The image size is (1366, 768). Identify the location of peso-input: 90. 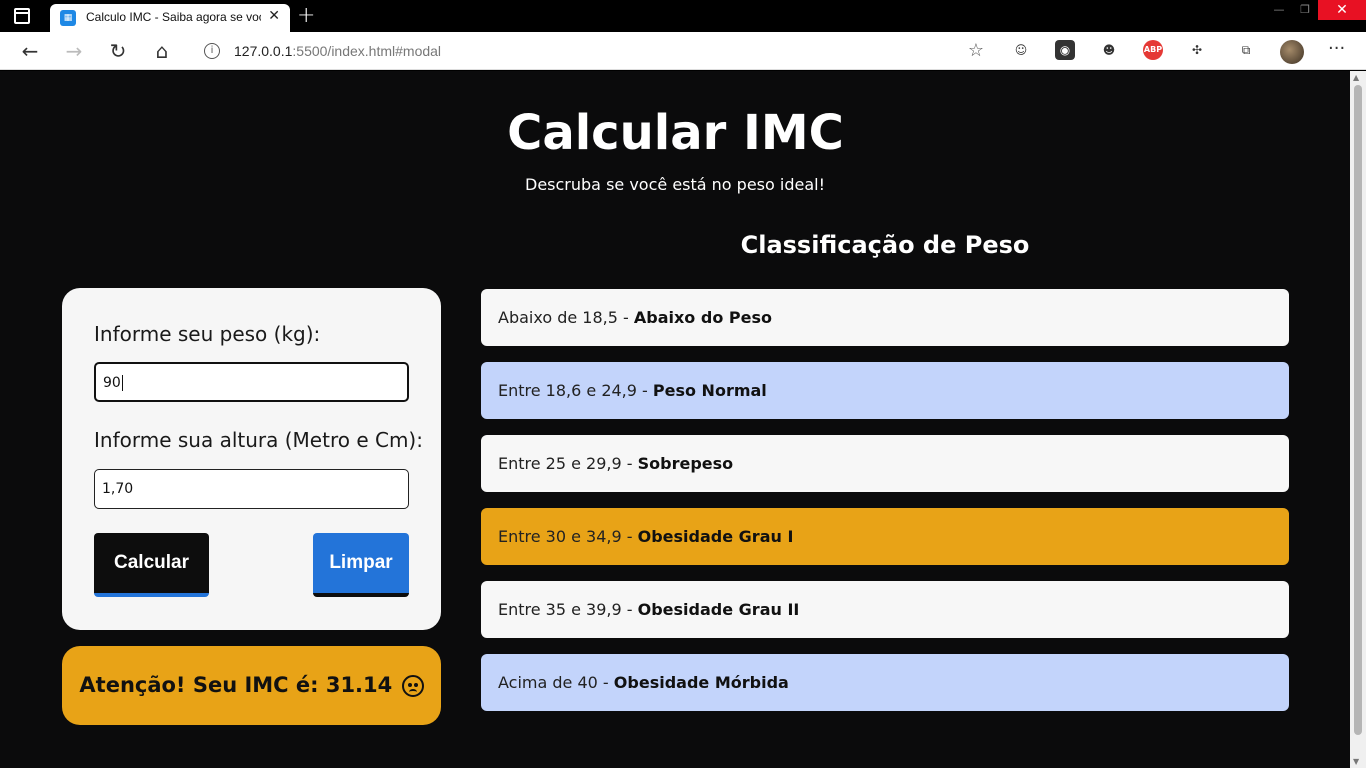
(251, 382).